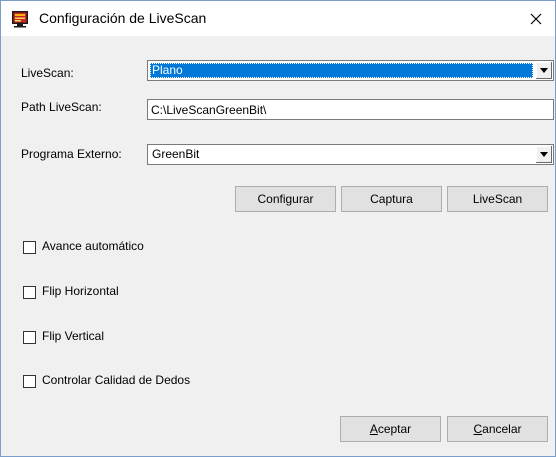 The height and width of the screenshot is (457, 556). Describe the element at coordinates (73, 336) in the screenshot. I see `checkbox-label: Flip Vertical` at that location.